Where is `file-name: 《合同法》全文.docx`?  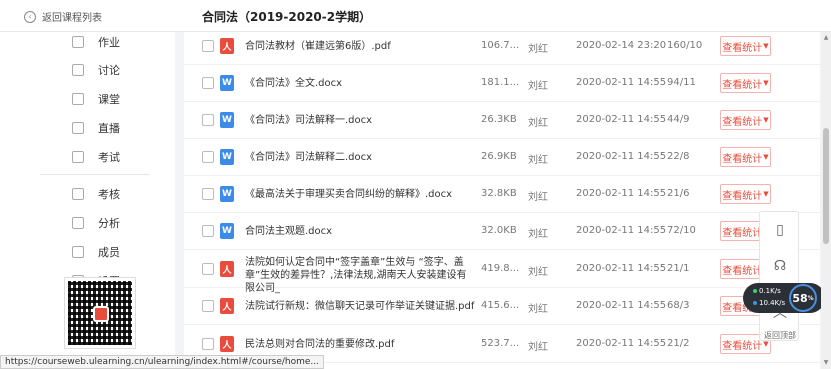
file-name: 《合同法》全文.docx is located at coordinates (360, 83).